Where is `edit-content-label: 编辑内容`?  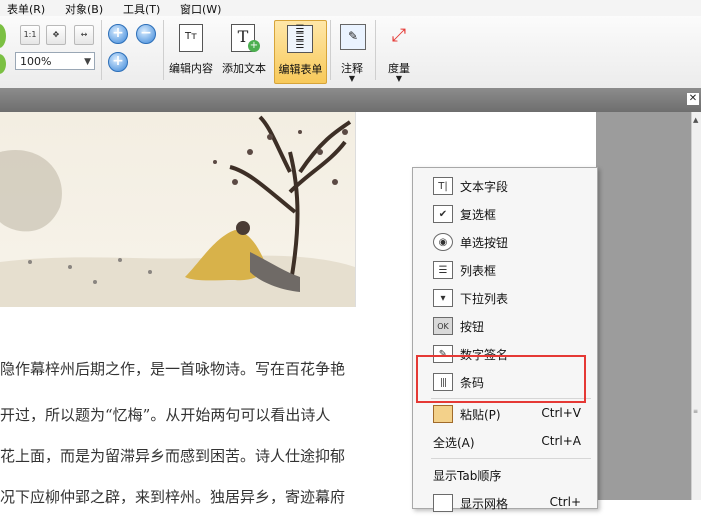
edit-content-label: 编辑内容 is located at coordinates (191, 68).